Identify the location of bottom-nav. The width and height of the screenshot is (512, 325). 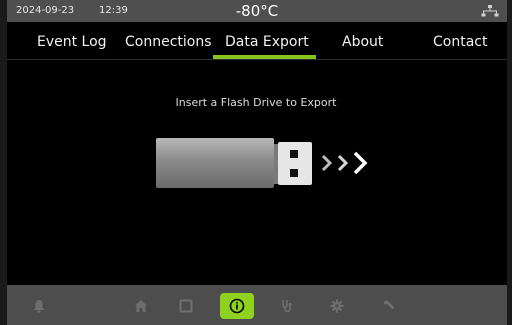
(257, 305).